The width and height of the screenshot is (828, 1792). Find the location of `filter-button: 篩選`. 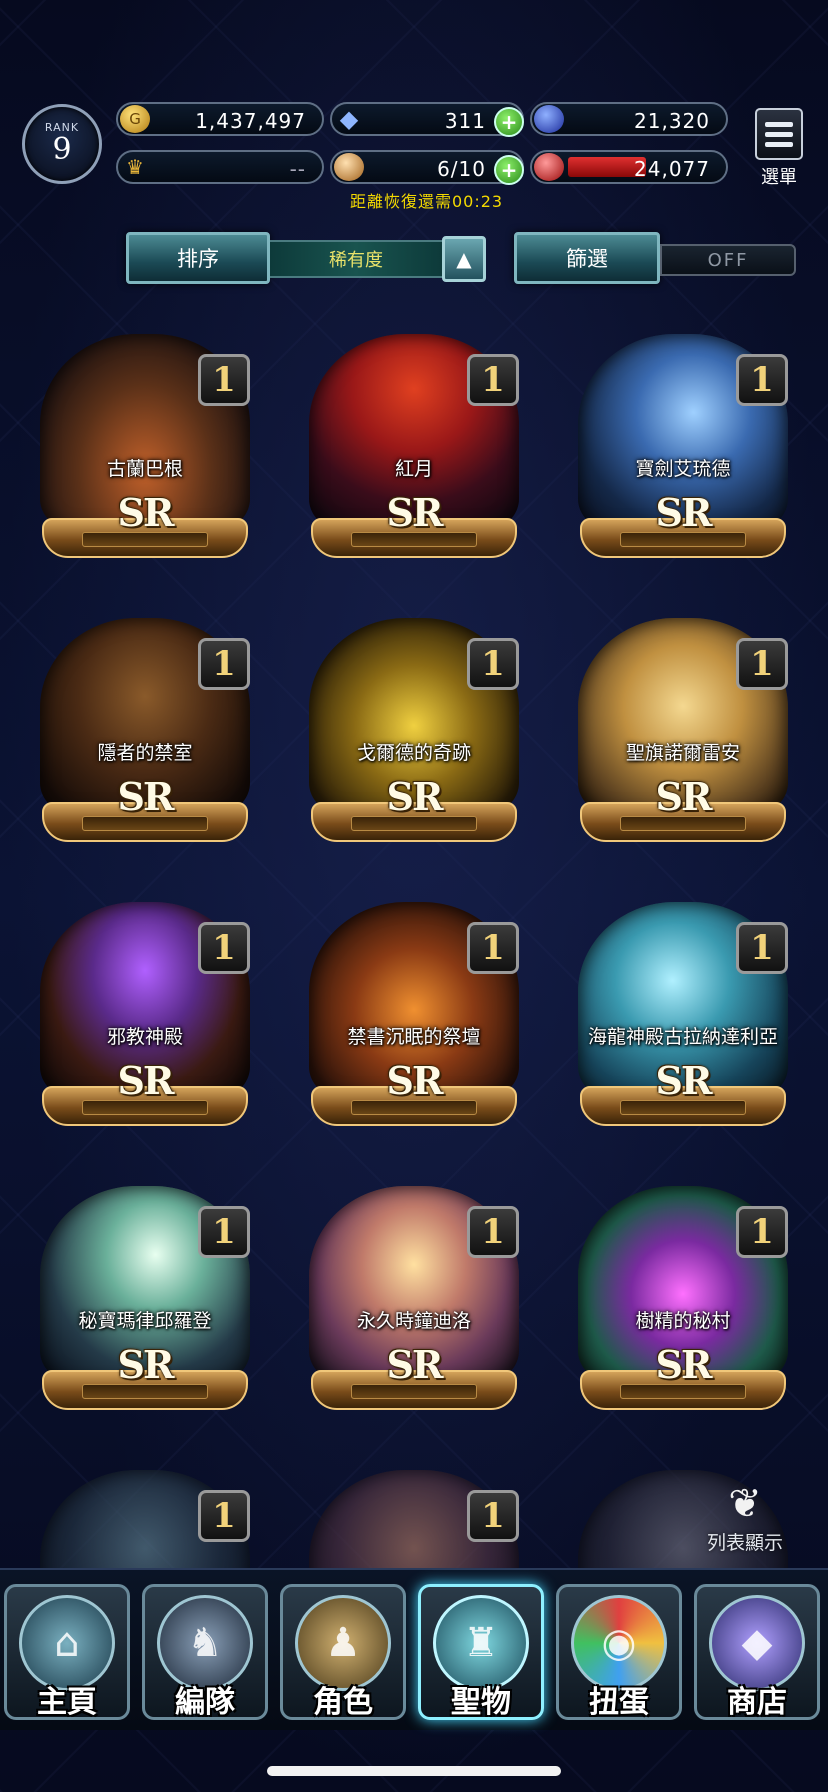

filter-button: 篩選 is located at coordinates (587, 258).